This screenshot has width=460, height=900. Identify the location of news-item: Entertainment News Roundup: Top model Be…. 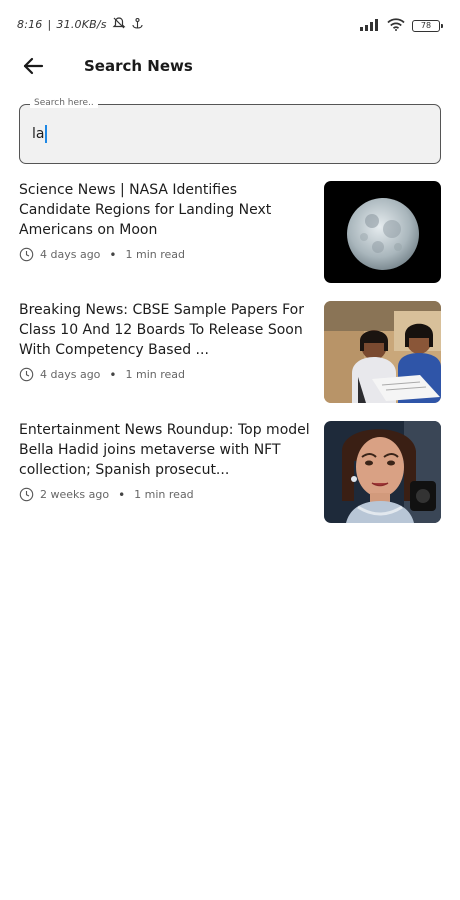
(230, 478).